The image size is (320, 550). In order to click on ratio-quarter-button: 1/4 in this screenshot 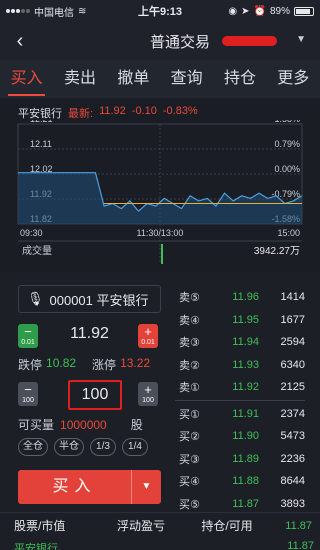, I will do `click(135, 447)`.